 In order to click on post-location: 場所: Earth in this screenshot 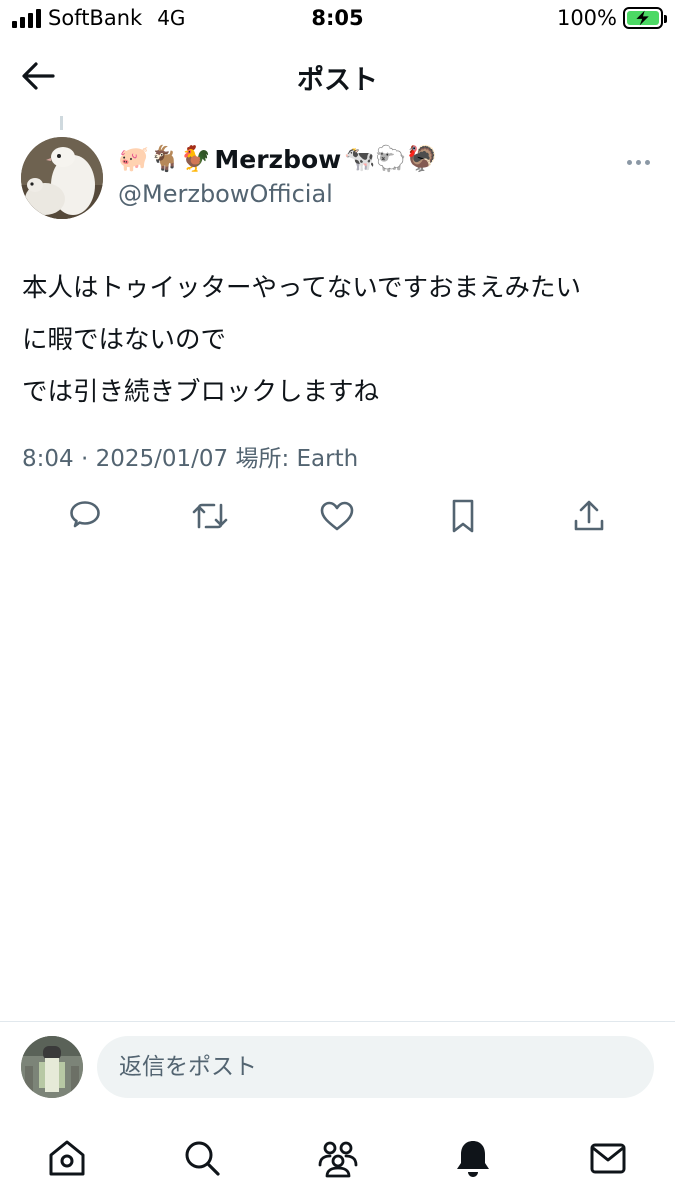, I will do `click(296, 459)`.